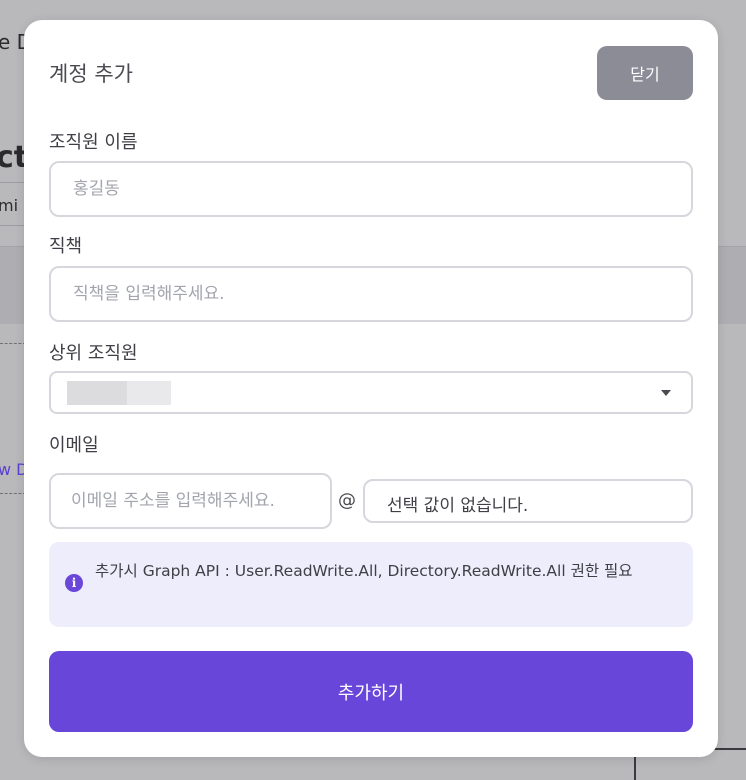  Describe the element at coordinates (93, 353) in the screenshot. I see `parent-member-label: 상위 조직원` at that location.